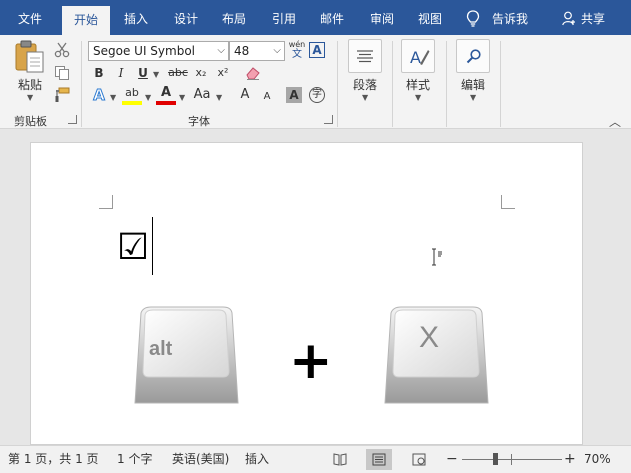  Describe the element at coordinates (178, 73) in the screenshot. I see `strikethrough-button: abc` at that location.